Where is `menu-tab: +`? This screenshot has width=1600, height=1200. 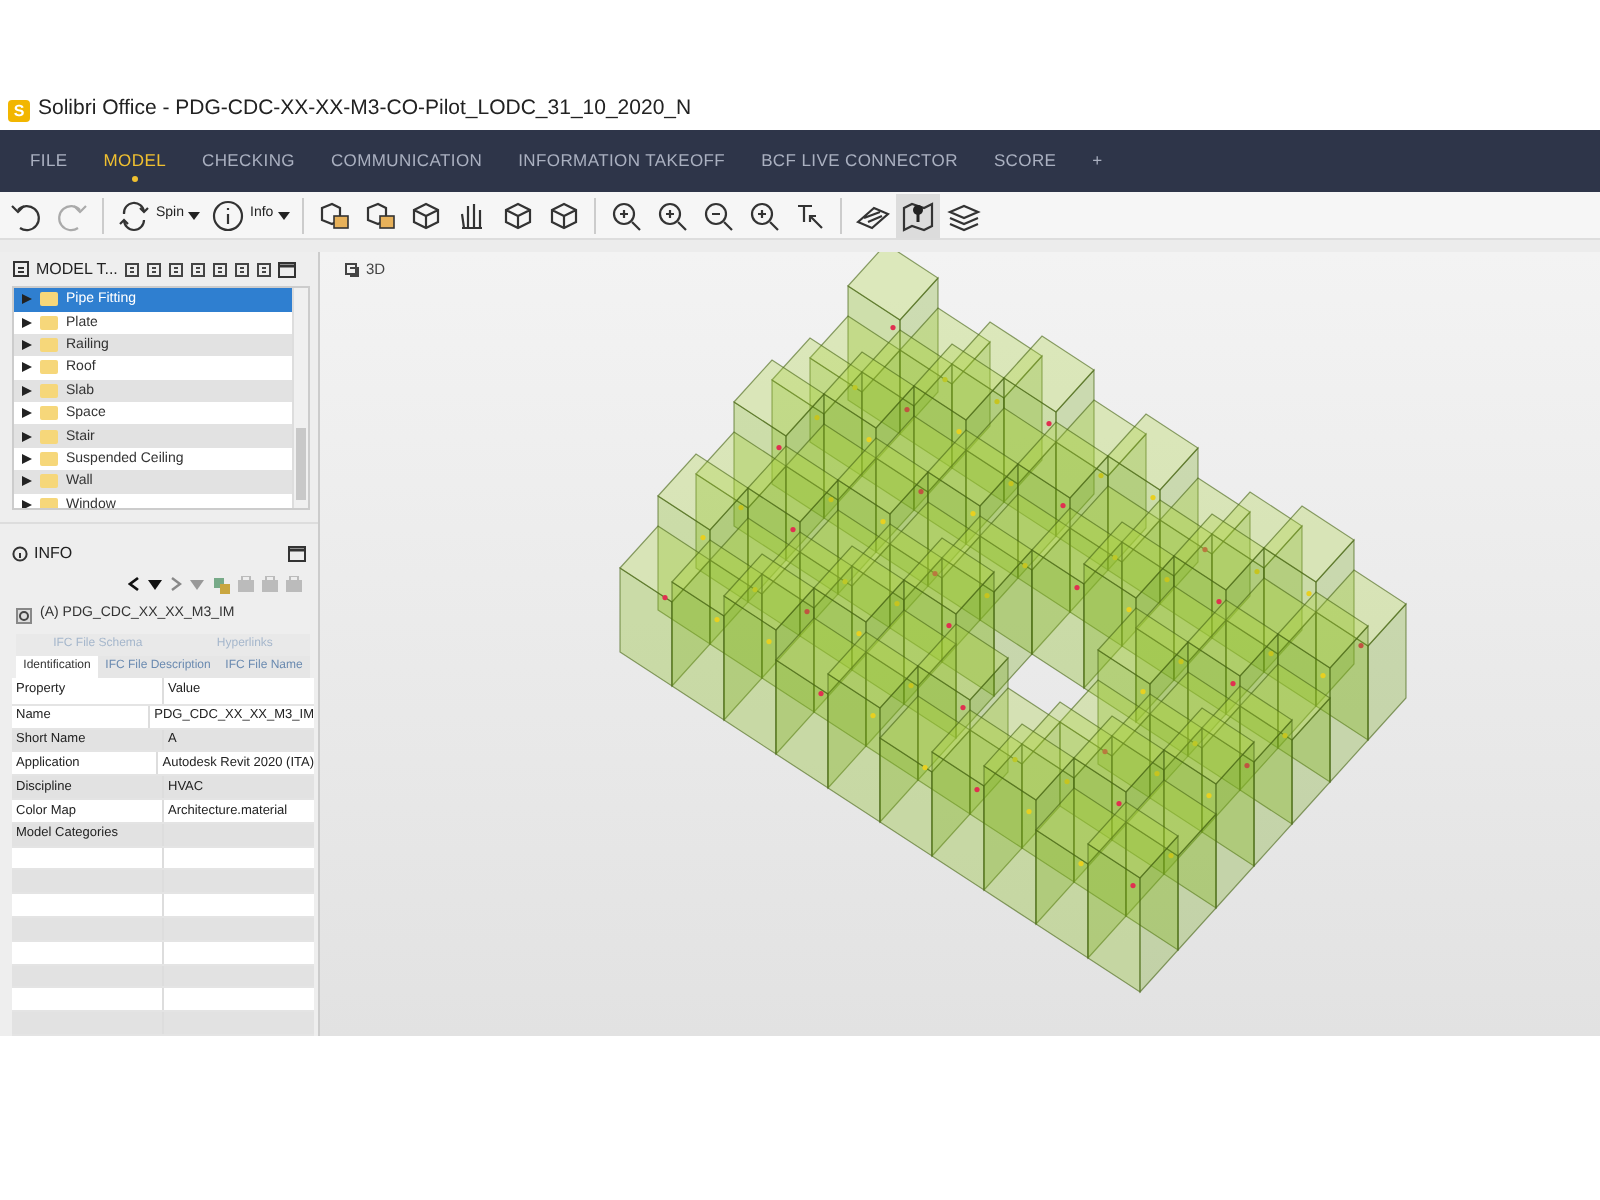 menu-tab: + is located at coordinates (1097, 161).